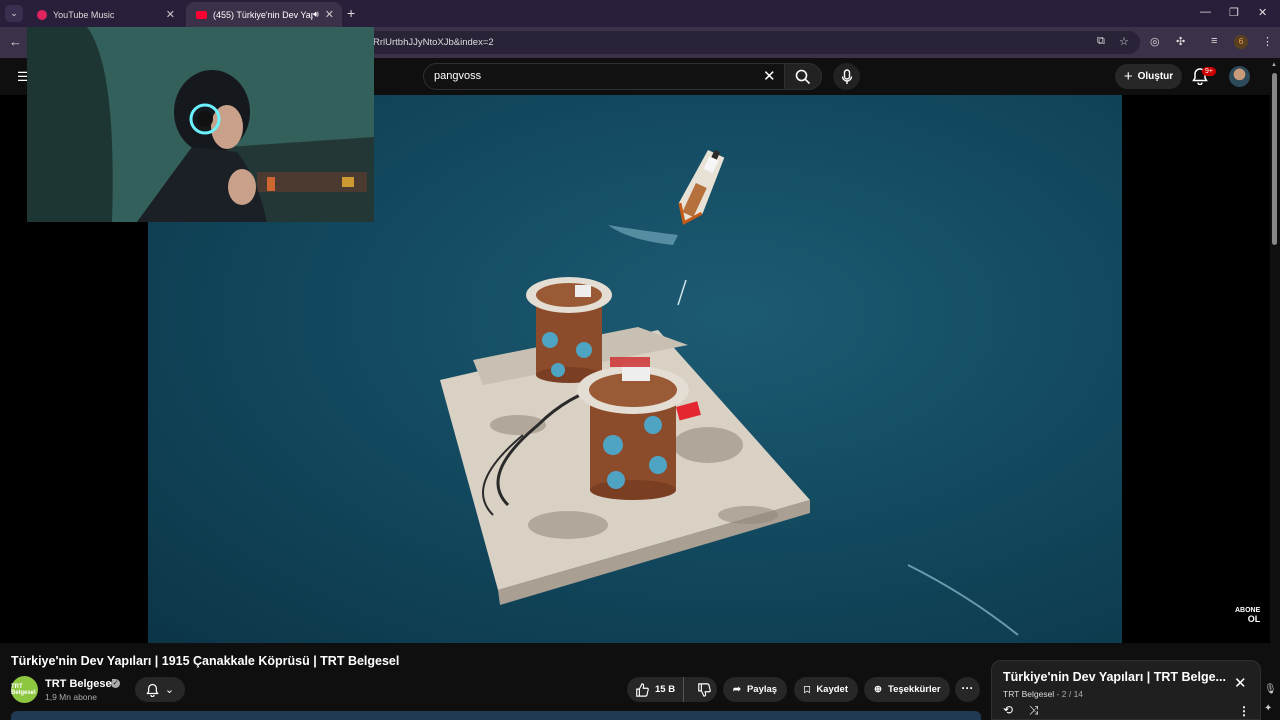 Image resolution: width=1280 pixels, height=720 pixels. I want to click on save-button: Kaydet, so click(826, 689).